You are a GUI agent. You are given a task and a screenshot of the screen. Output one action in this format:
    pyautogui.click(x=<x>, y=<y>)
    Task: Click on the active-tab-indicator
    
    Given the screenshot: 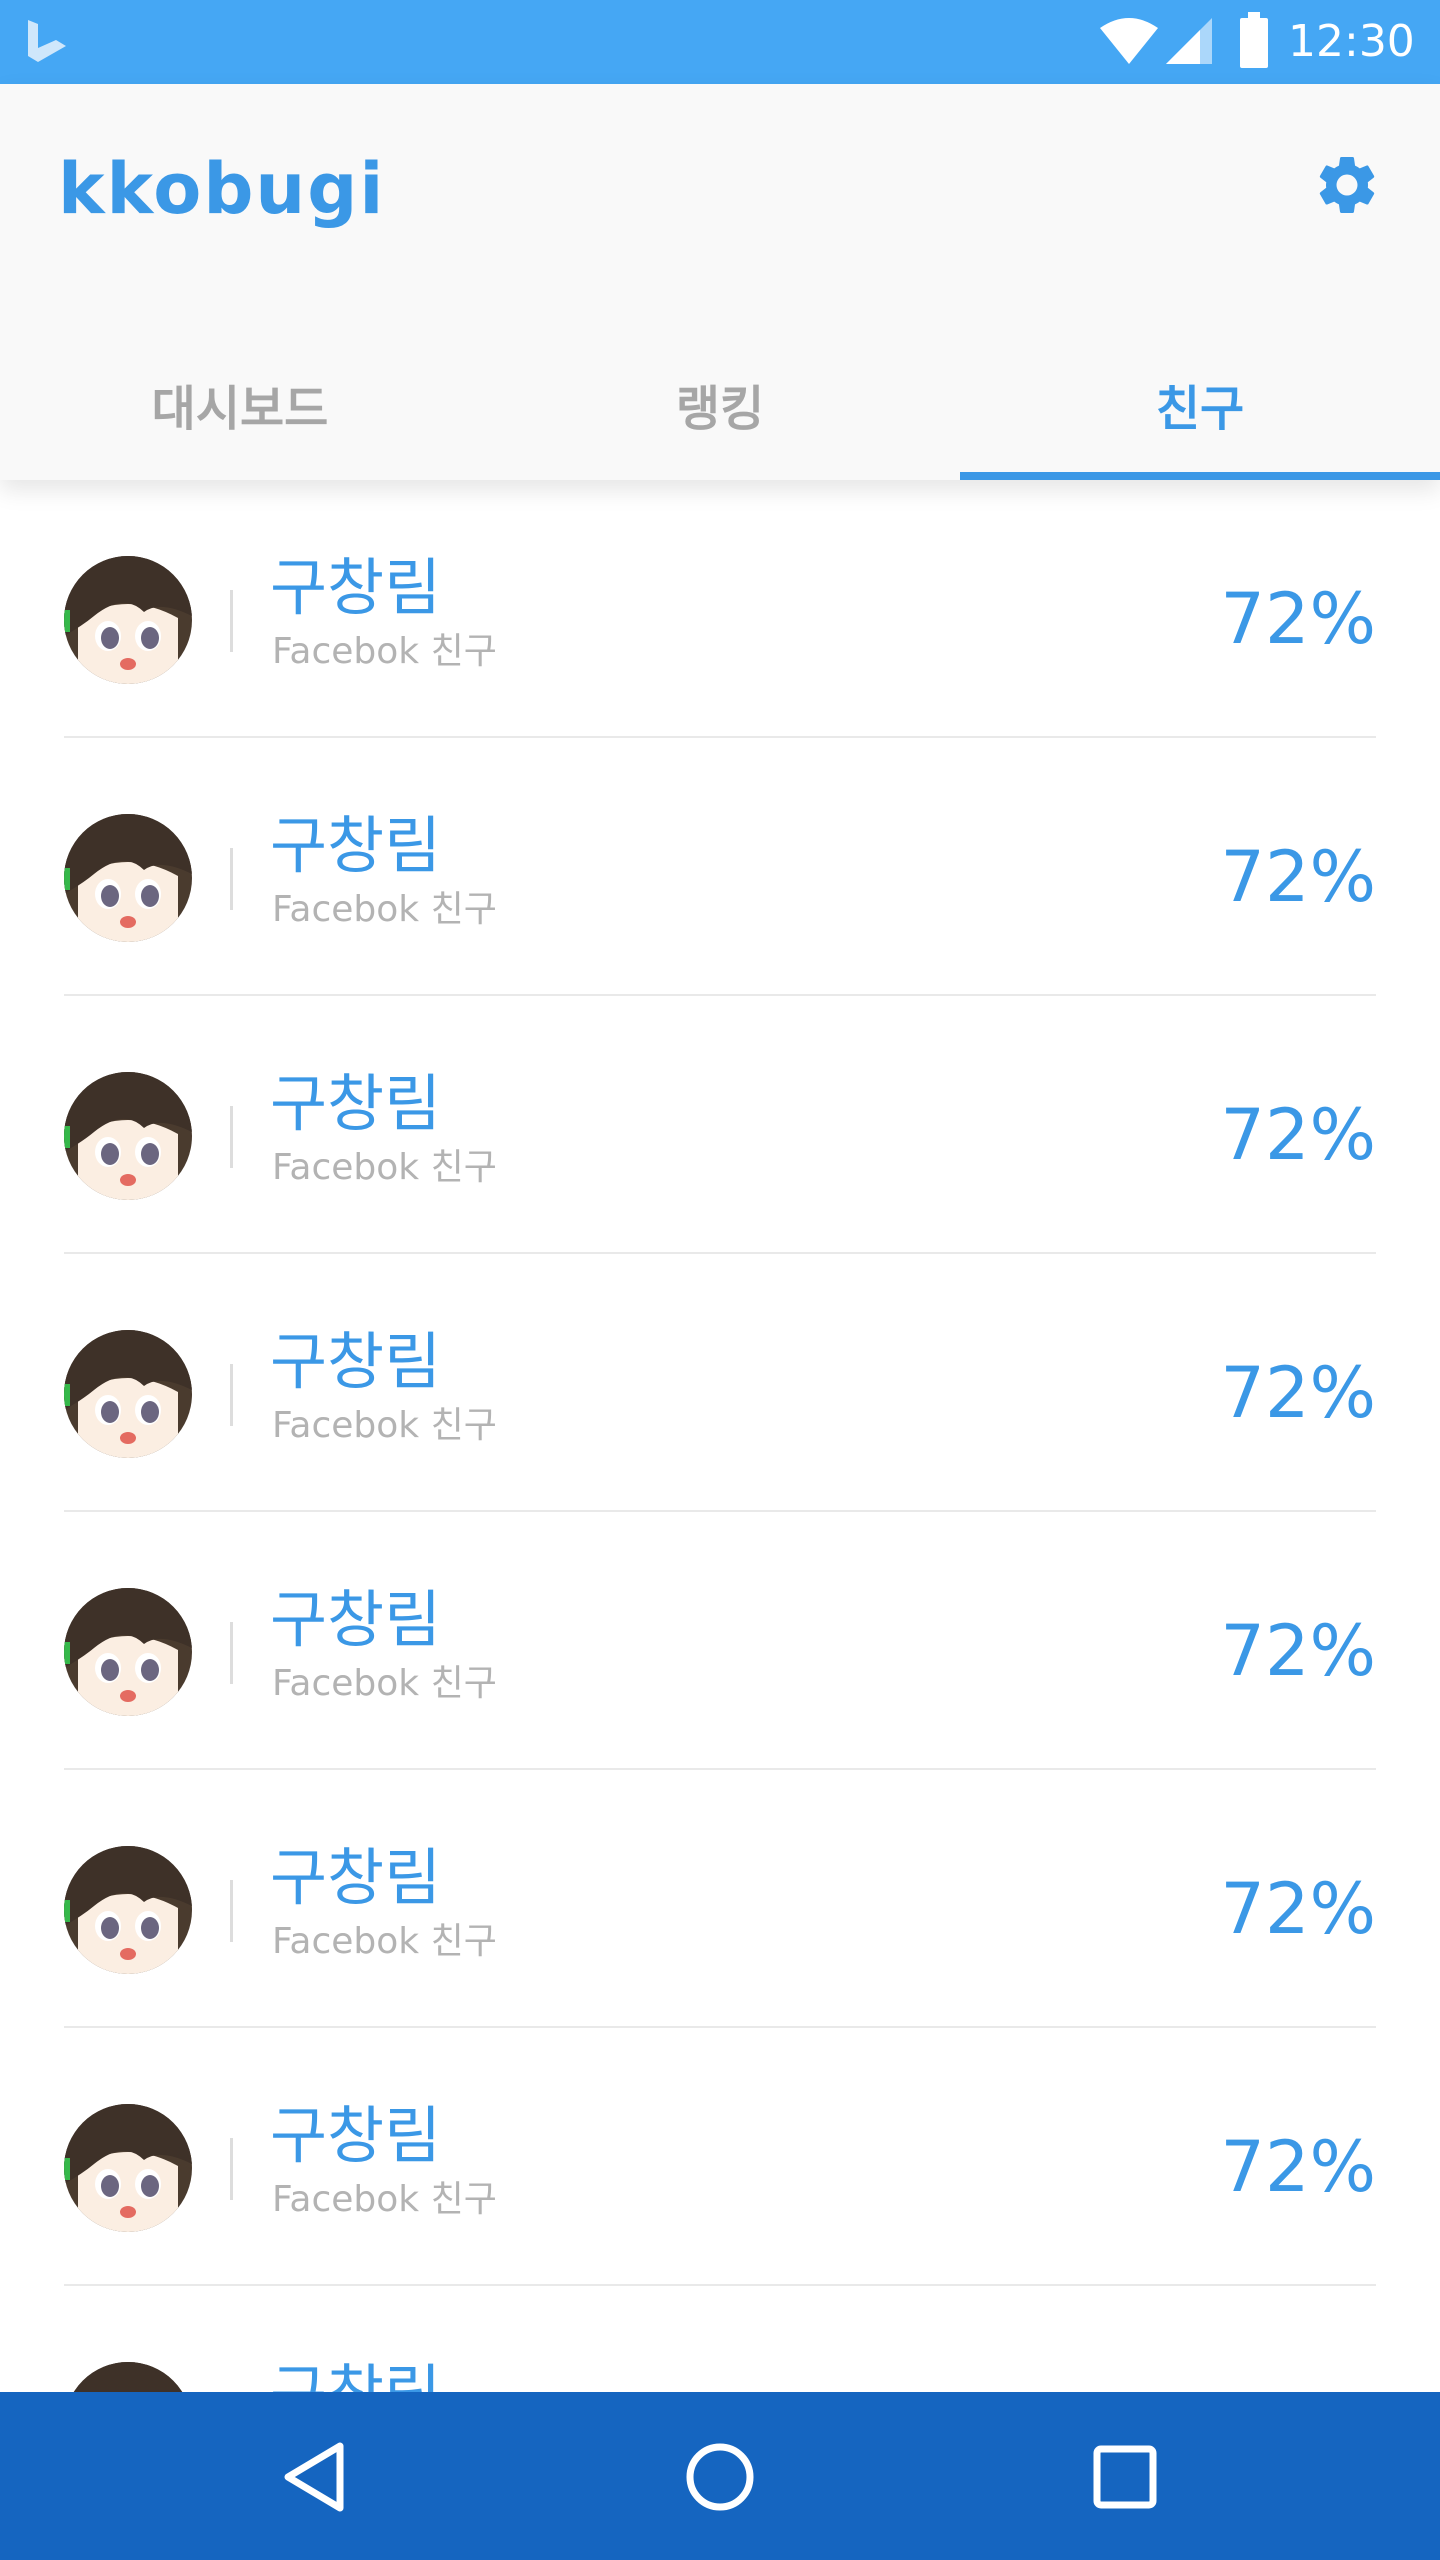 What is the action you would take?
    pyautogui.click(x=1200, y=476)
    